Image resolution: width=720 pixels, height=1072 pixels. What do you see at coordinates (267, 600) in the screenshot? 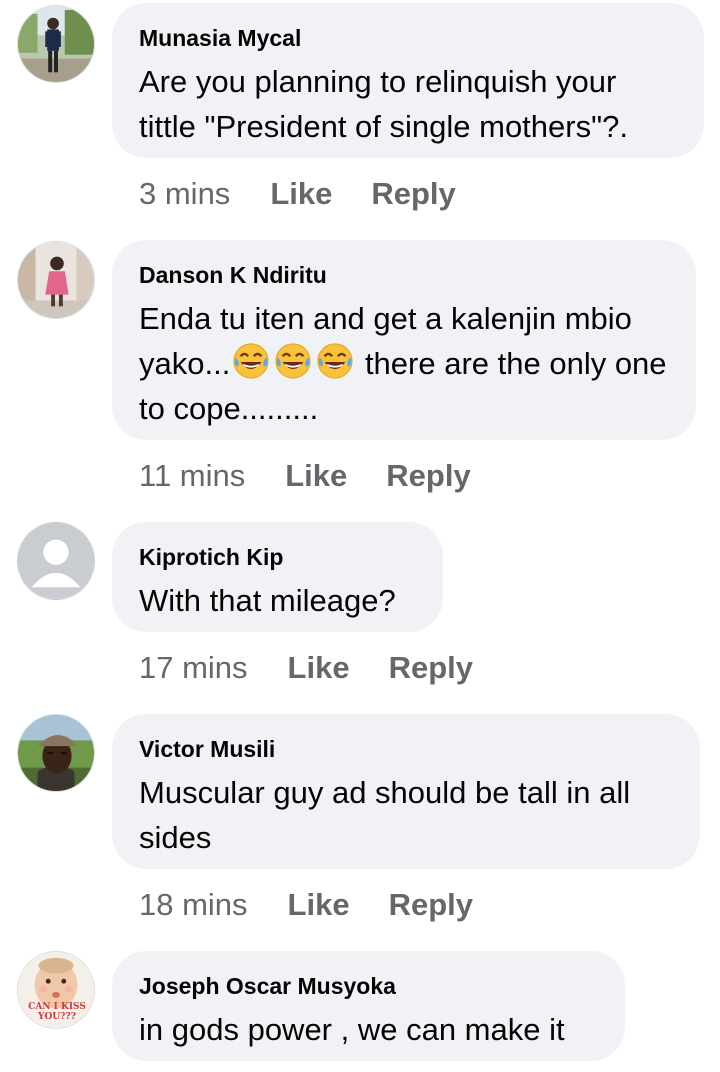
I see `comment-text: With that mileage?` at bounding box center [267, 600].